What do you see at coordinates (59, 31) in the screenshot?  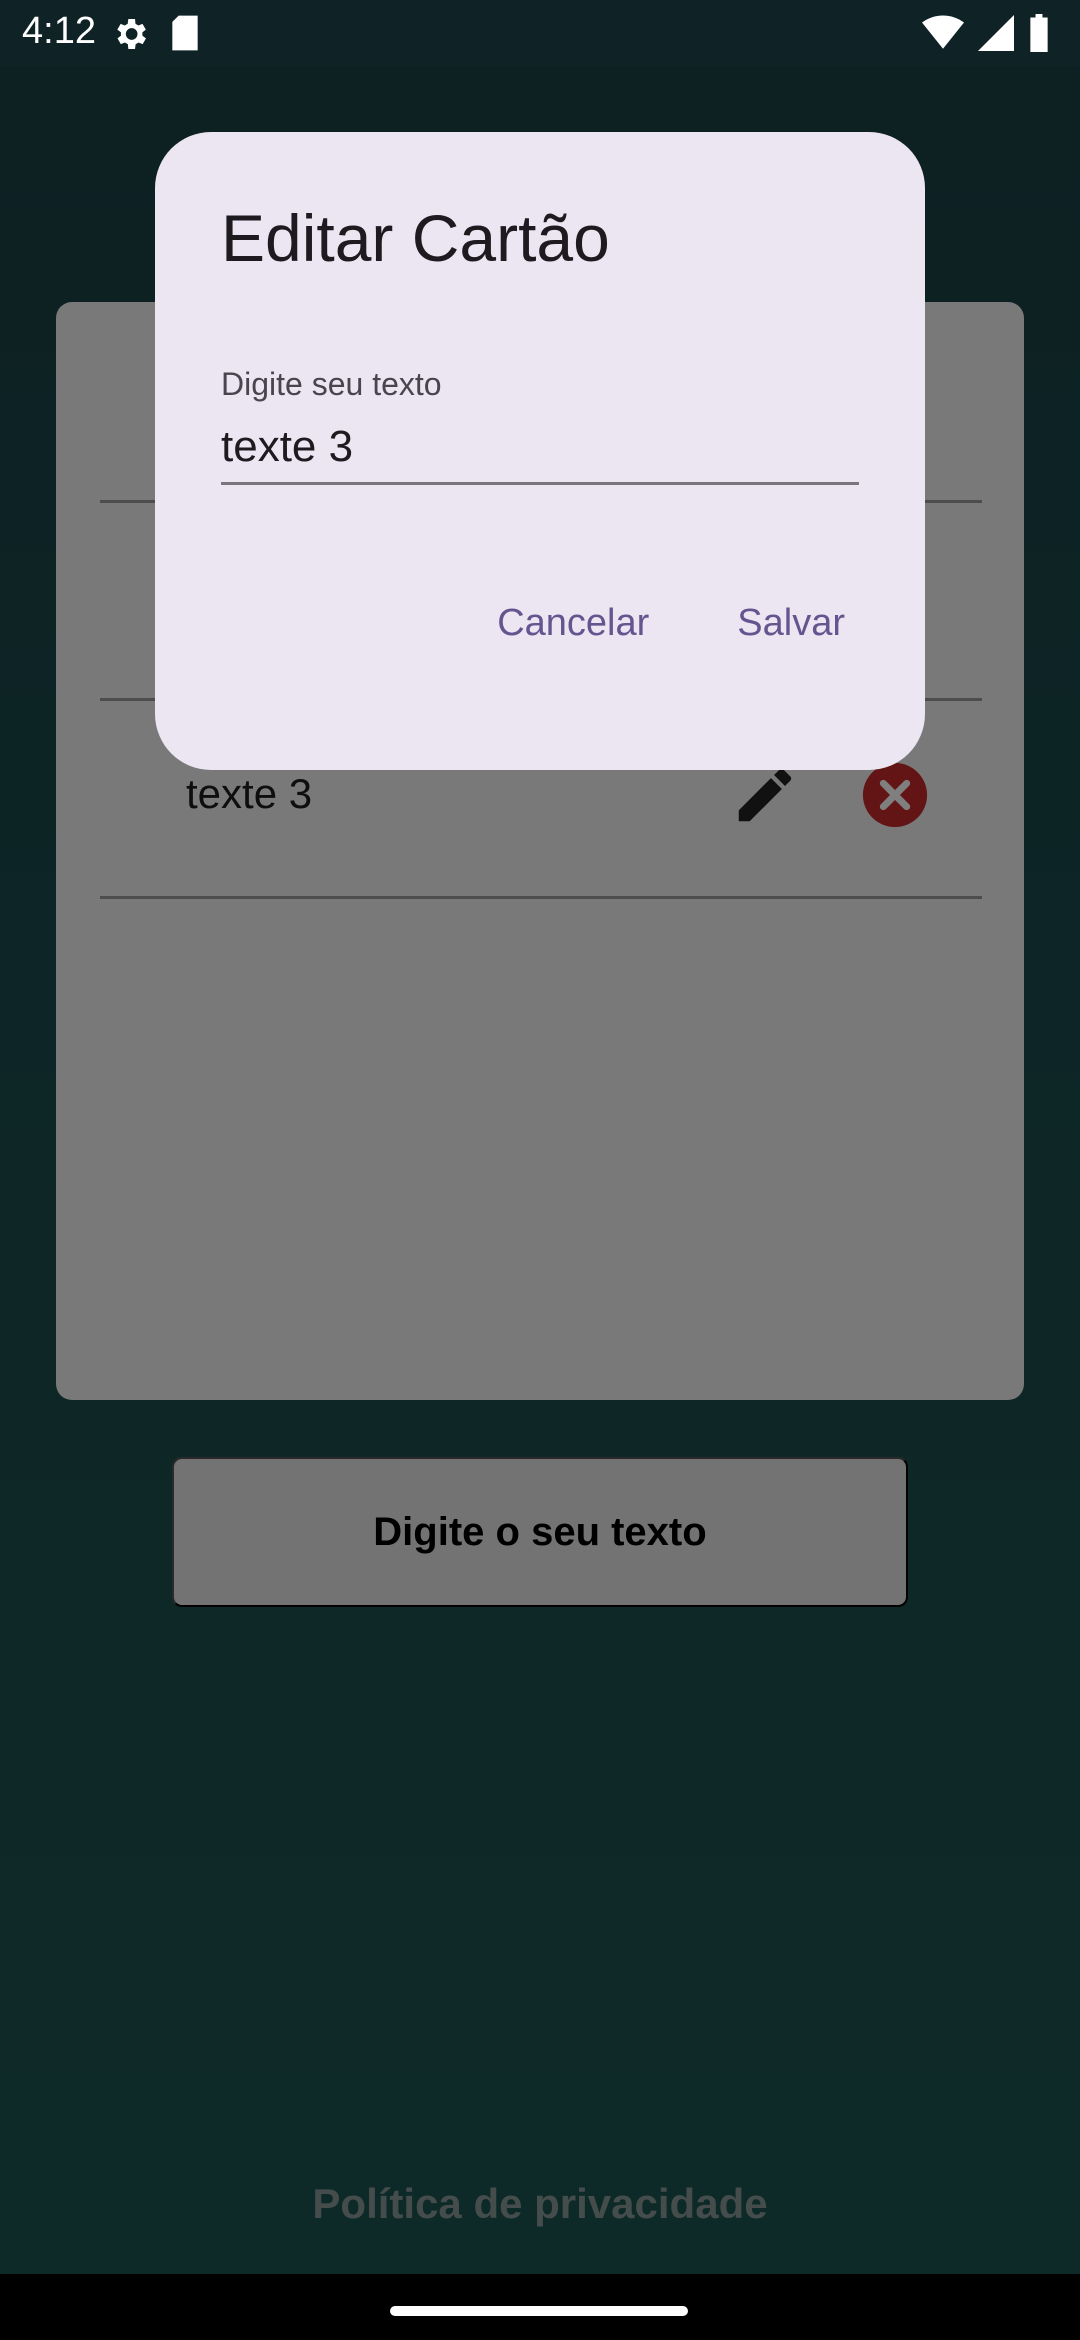 I see `status-time: 4:12` at bounding box center [59, 31].